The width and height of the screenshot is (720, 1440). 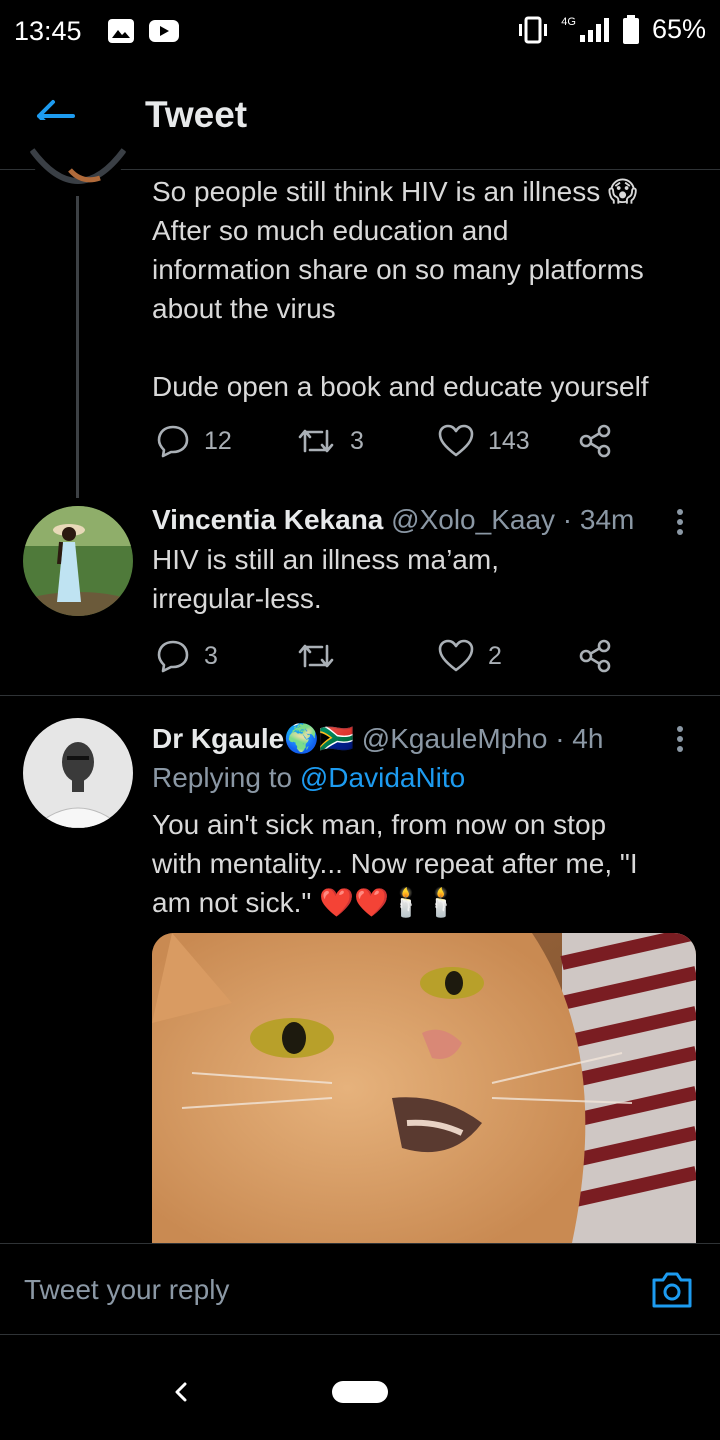 What do you see at coordinates (672, 1290) in the screenshot?
I see `camera-icon` at bounding box center [672, 1290].